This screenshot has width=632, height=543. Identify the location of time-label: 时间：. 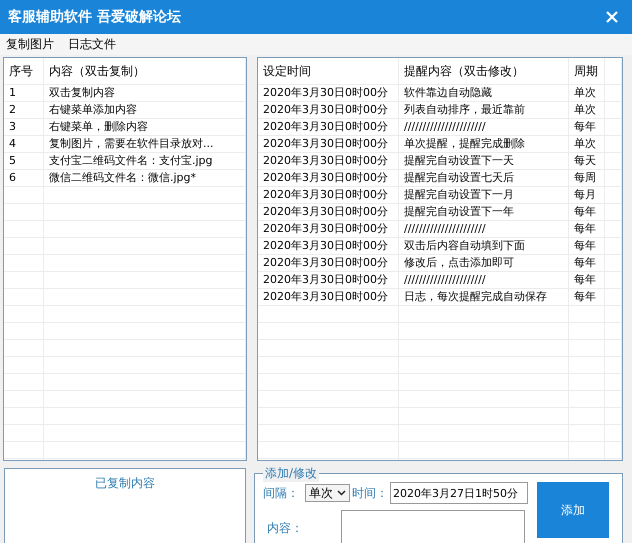
(370, 493).